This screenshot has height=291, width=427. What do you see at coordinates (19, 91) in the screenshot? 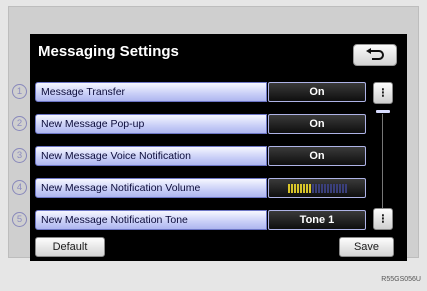
I see `row-number-badge: 1` at bounding box center [19, 91].